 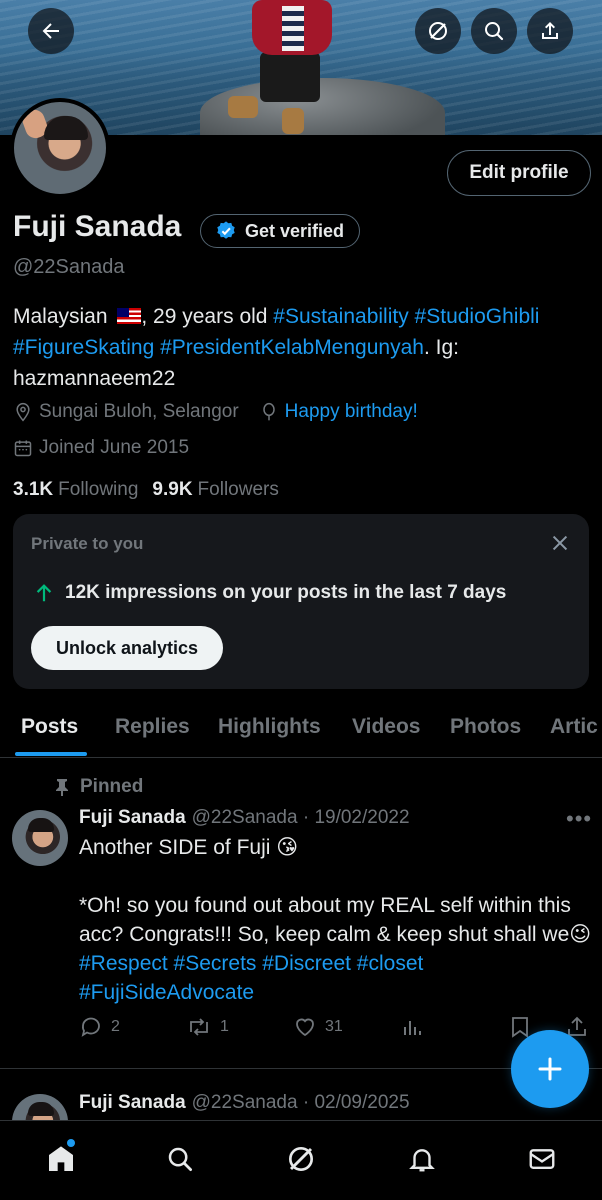 I want to click on get-verified-label: Get verified, so click(x=295, y=230).